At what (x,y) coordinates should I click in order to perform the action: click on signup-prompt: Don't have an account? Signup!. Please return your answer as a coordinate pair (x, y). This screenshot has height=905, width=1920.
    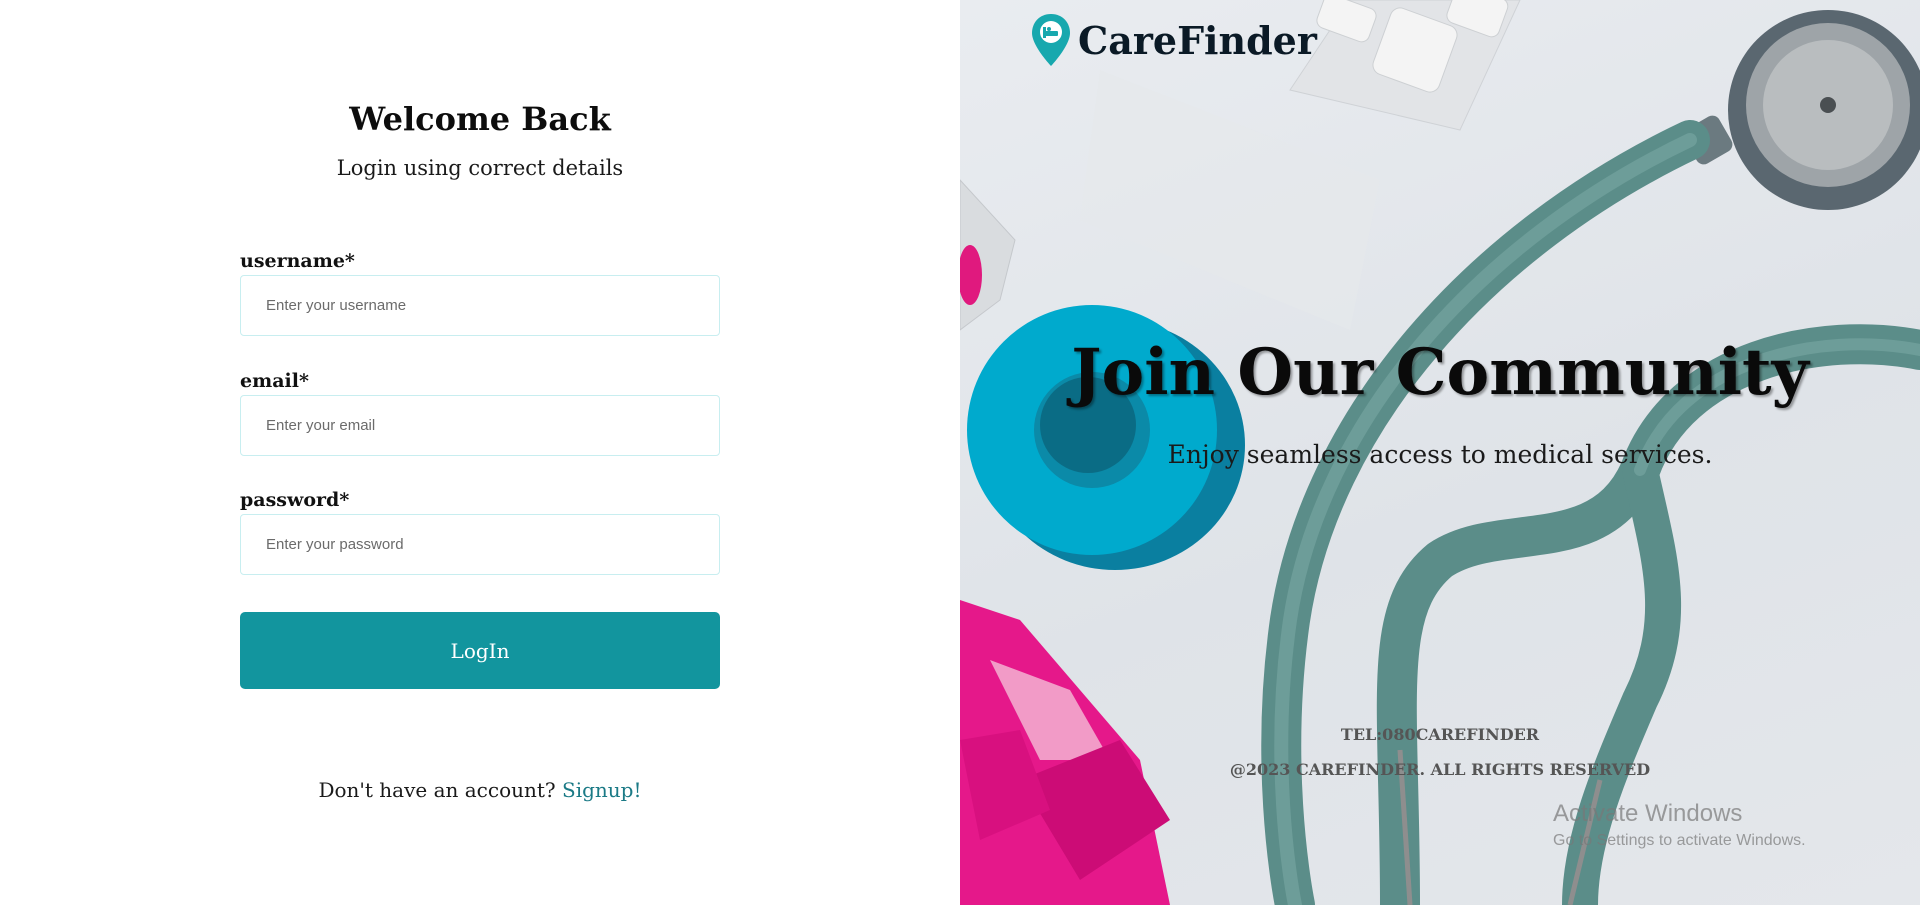
    Looking at the image, I should click on (480, 790).